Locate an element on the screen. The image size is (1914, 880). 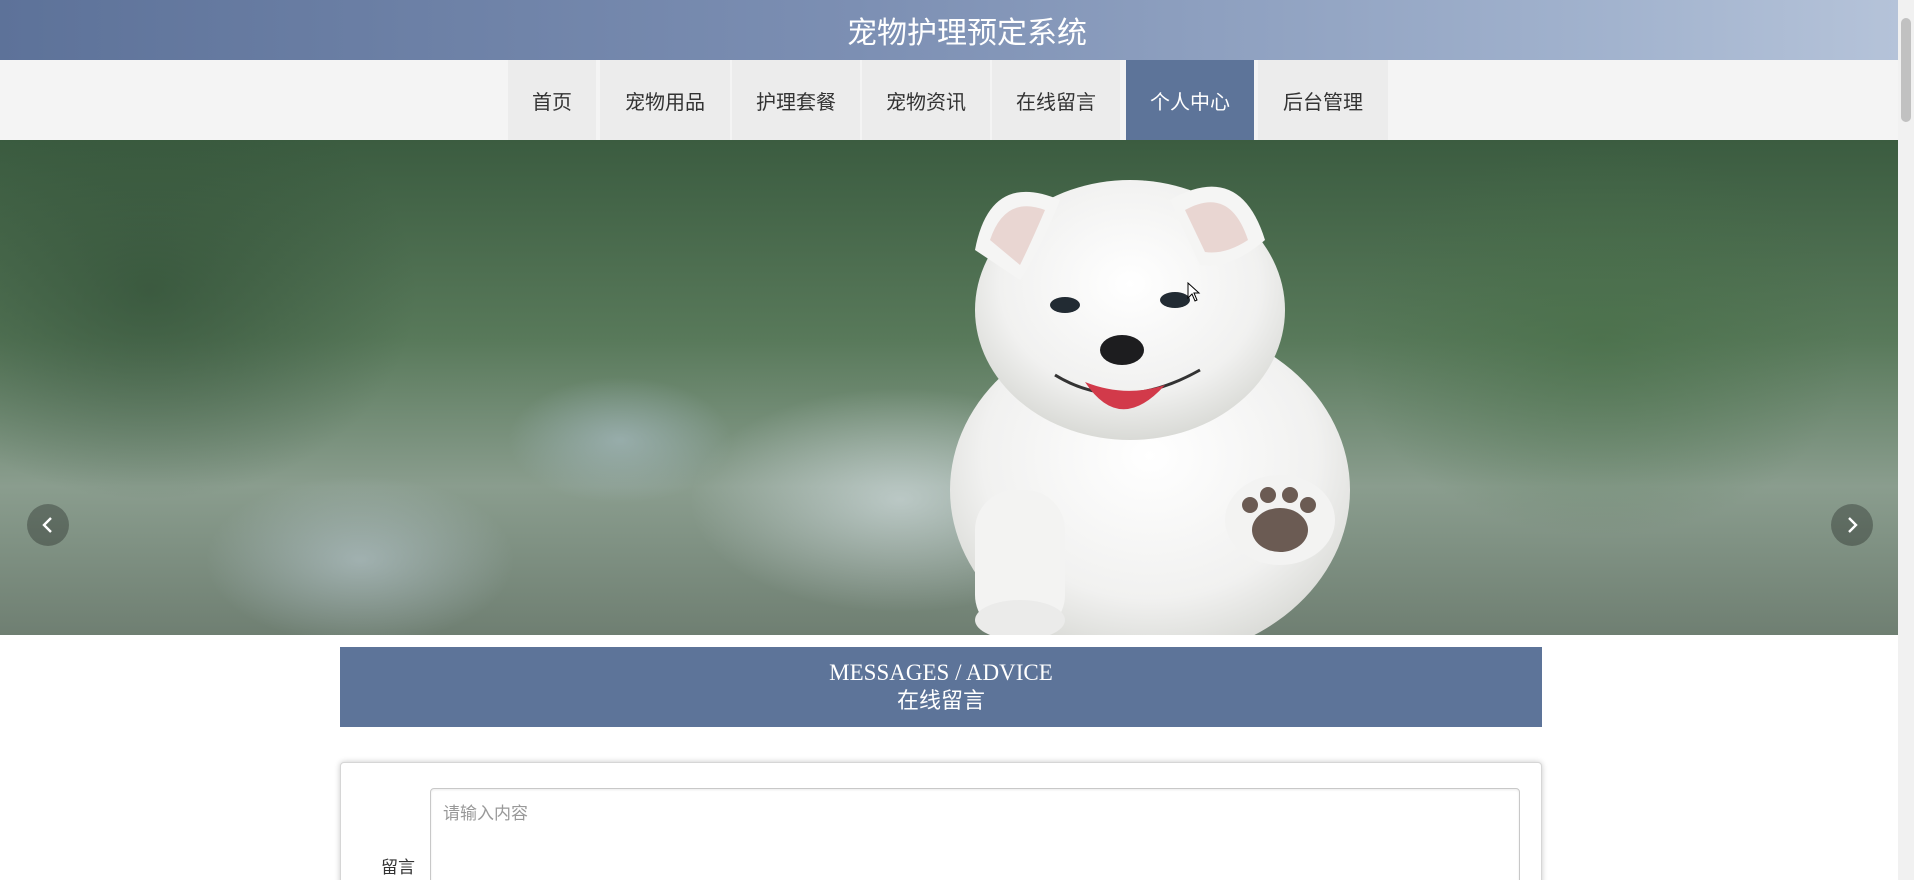
site-header: 宠物护理预定系统 is located at coordinates (949, 30).